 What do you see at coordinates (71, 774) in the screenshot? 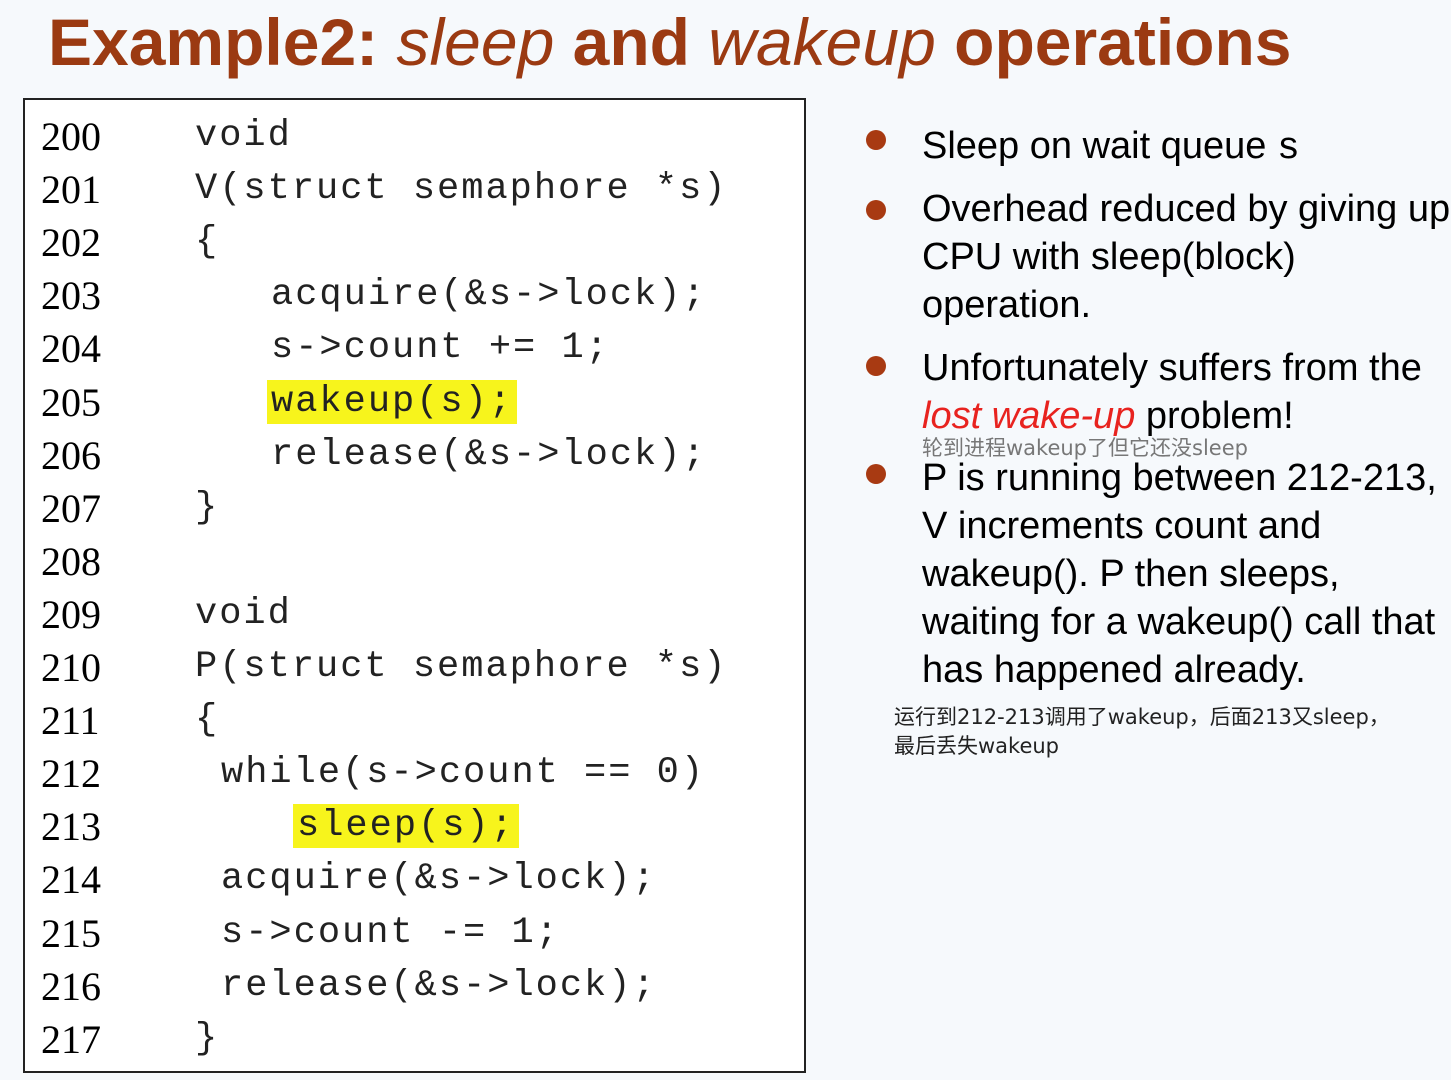
I see `line-number: 212` at bounding box center [71, 774].